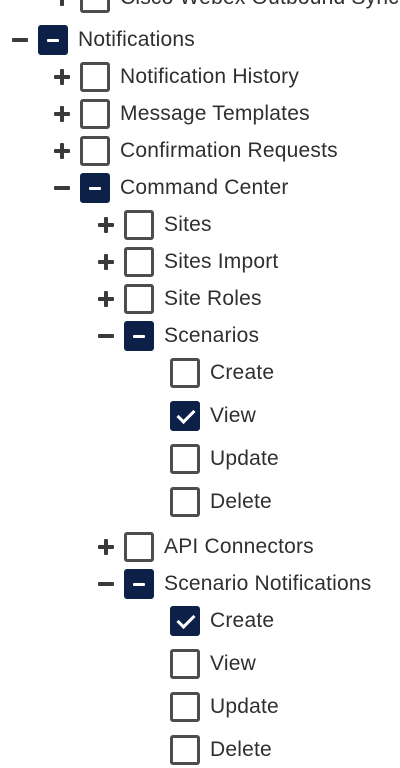 This screenshot has height=768, width=400. I want to click on tree-row-scenario-notifications-view: View, so click(213, 664).